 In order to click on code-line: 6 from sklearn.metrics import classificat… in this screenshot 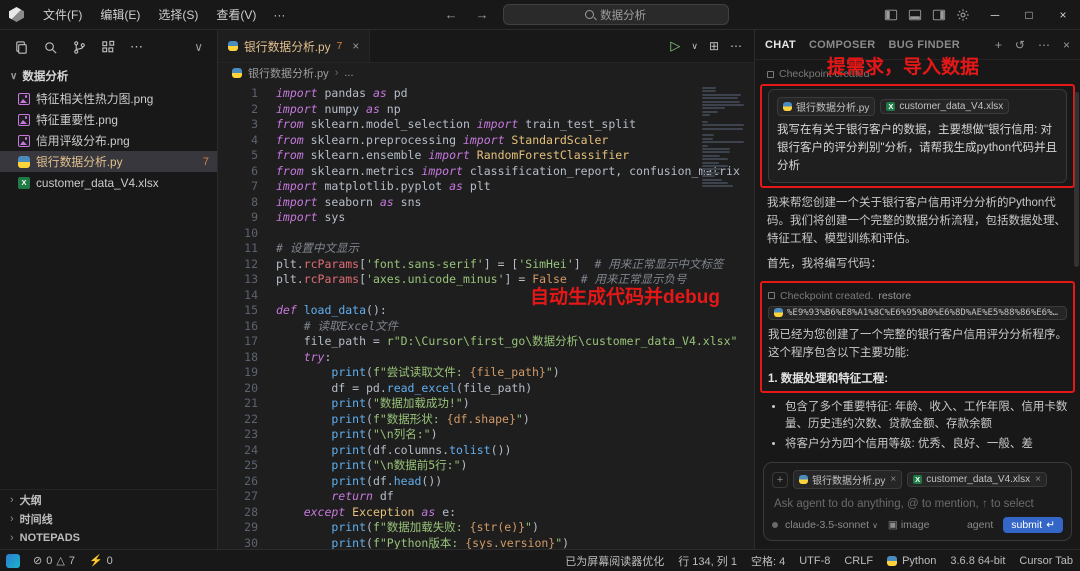, I will do `click(486, 172)`.